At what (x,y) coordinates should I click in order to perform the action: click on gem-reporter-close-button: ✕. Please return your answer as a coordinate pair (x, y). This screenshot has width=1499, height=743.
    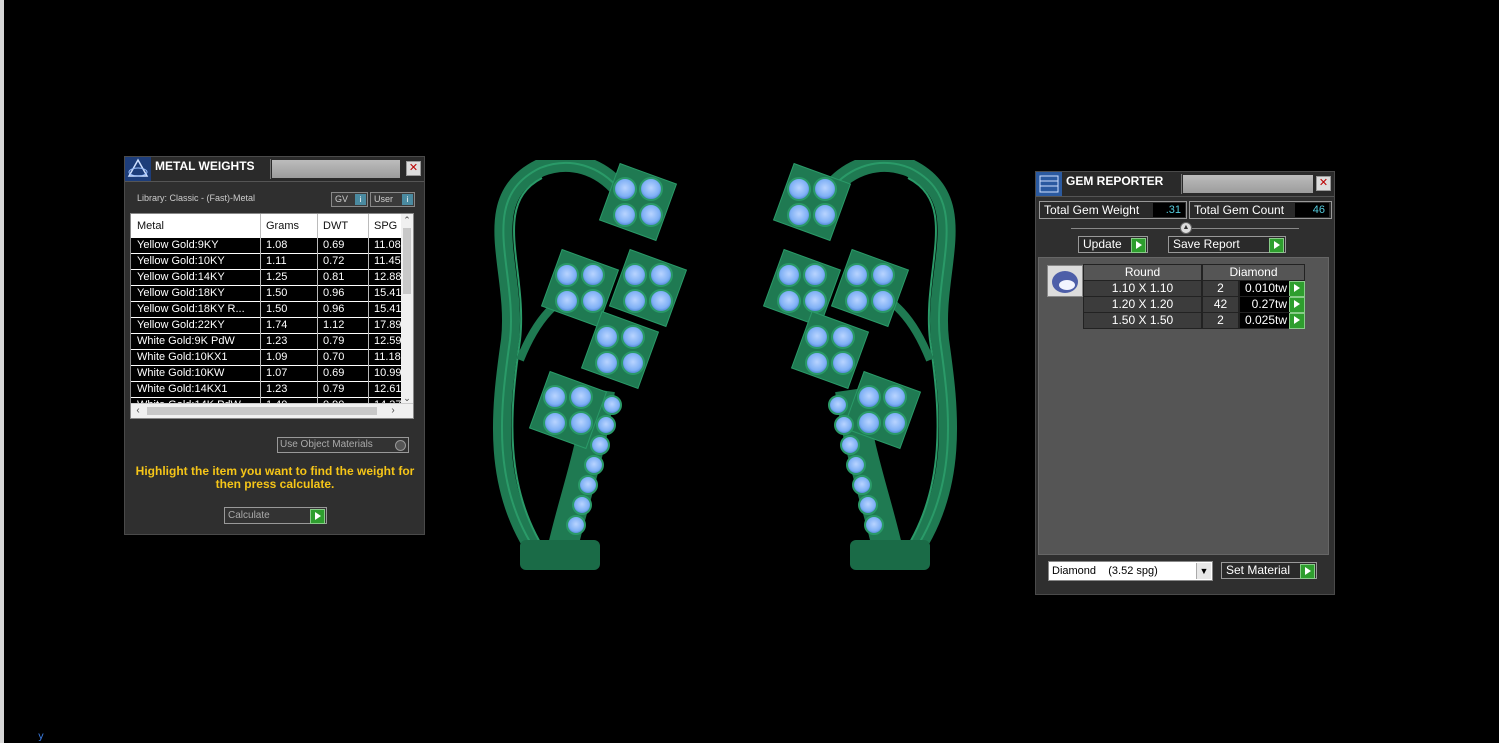
    Looking at the image, I should click on (1323, 183).